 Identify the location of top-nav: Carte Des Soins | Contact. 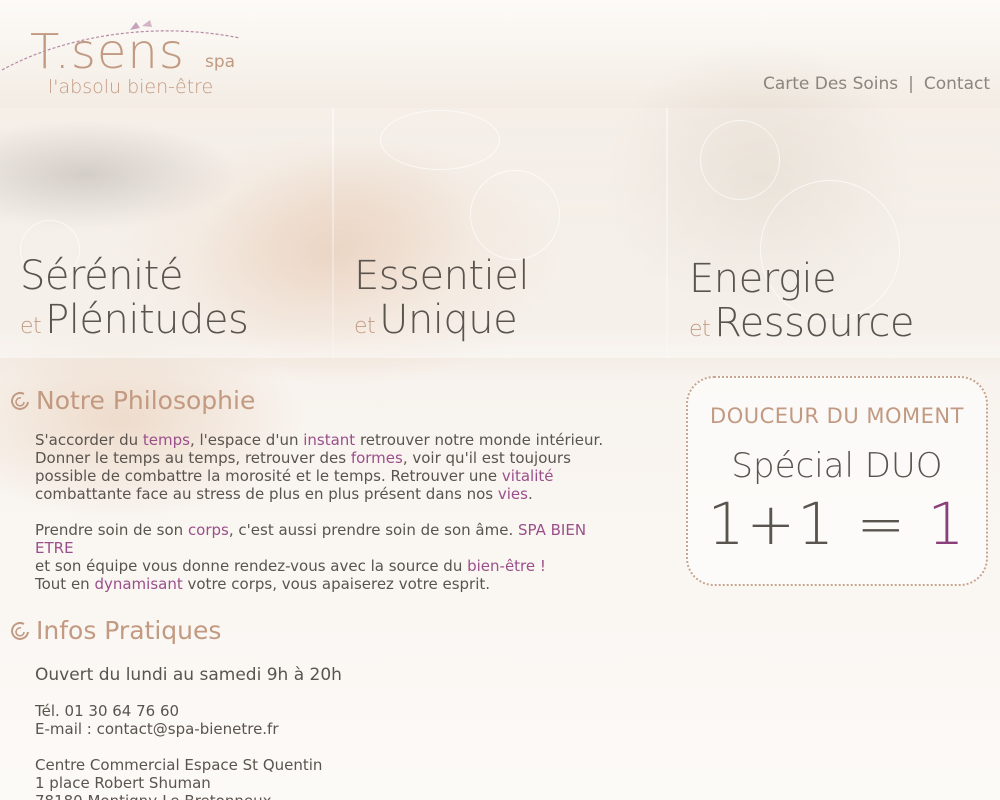
(876, 84).